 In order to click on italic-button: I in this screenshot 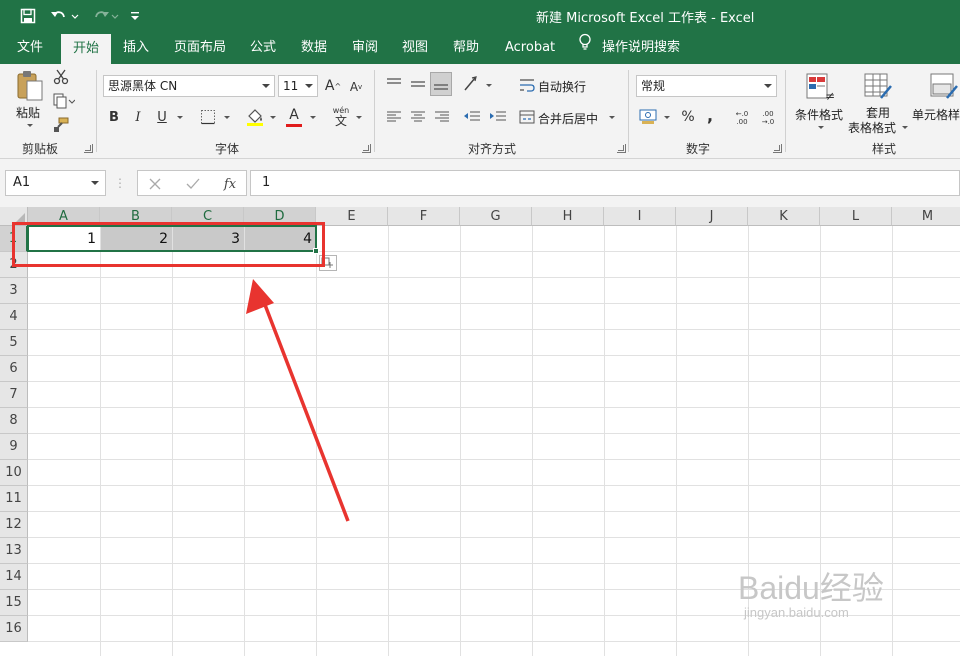, I will do `click(138, 117)`.